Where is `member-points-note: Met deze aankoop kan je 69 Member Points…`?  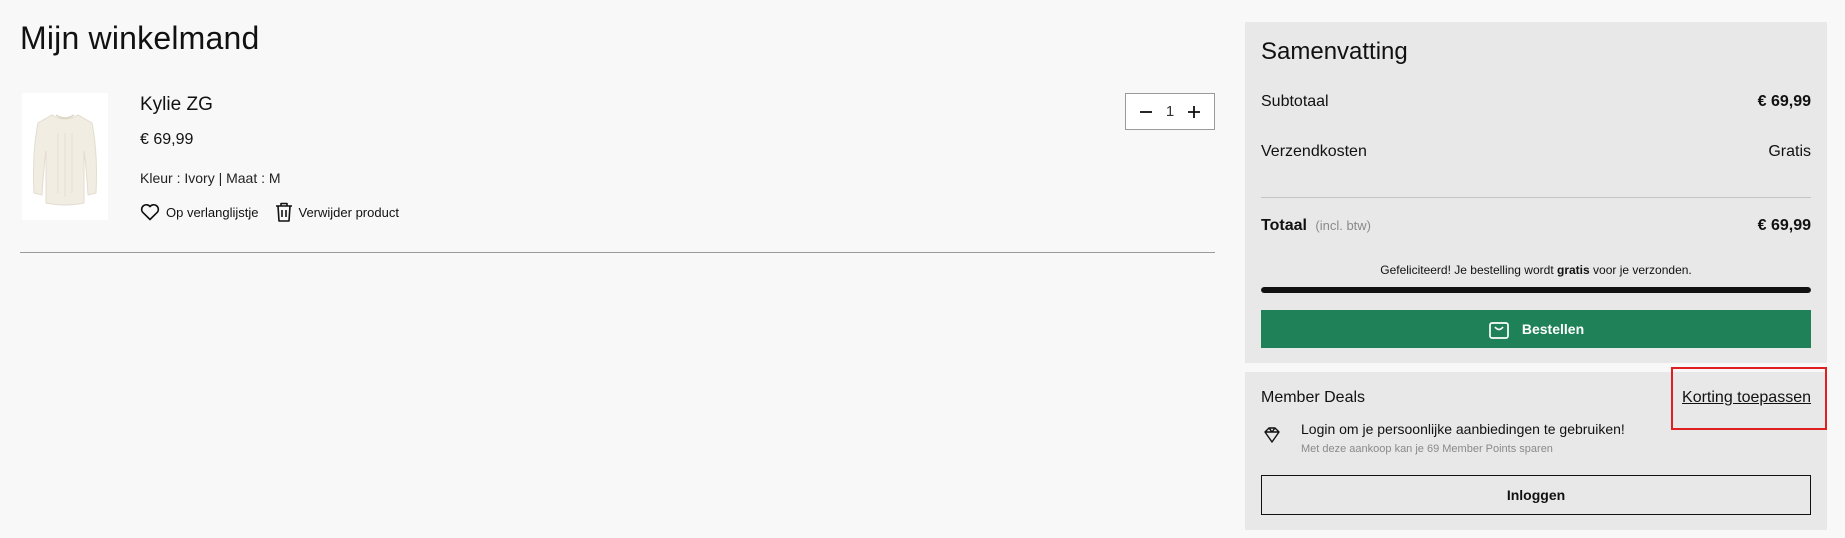 member-points-note: Met deze aankoop kan je 69 Member Points… is located at coordinates (1427, 449).